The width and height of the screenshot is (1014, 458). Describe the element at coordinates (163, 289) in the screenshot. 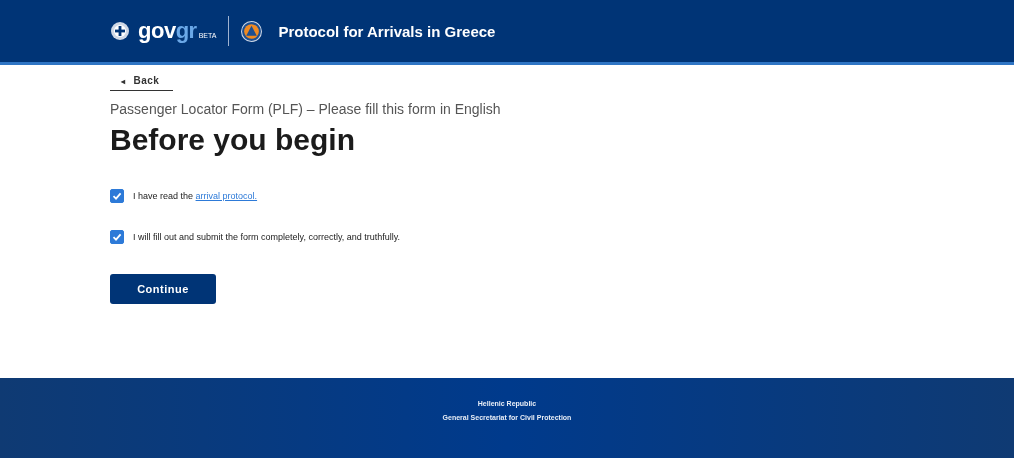

I see `continue-button: Continue` at that location.